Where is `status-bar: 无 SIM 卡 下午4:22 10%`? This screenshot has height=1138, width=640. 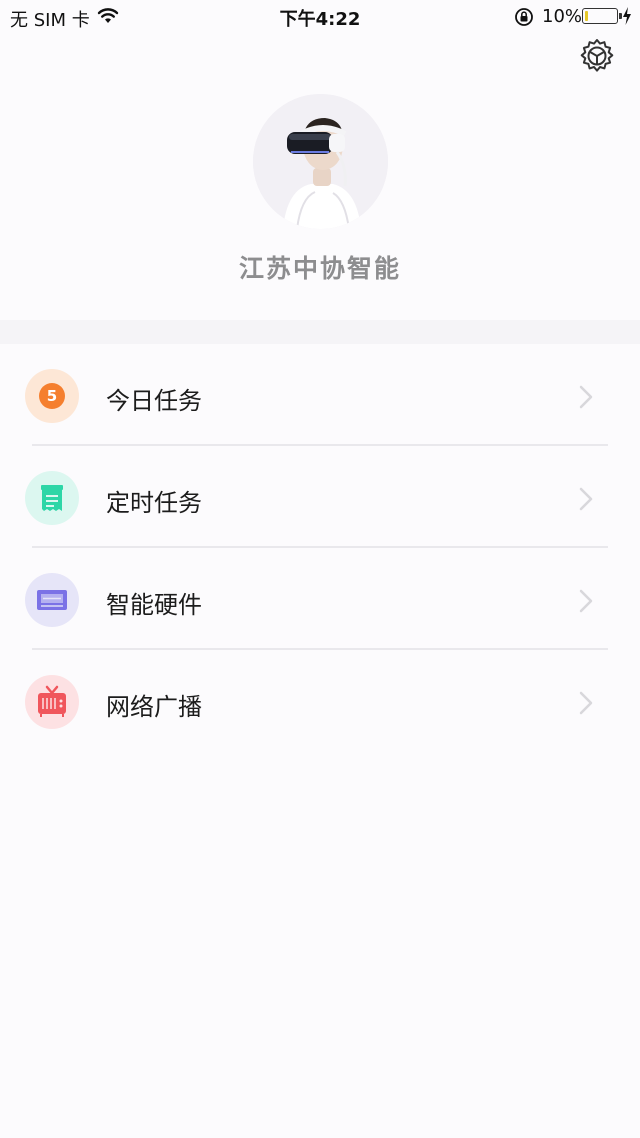 status-bar: 无 SIM 卡 下午4:22 10% is located at coordinates (320, 17).